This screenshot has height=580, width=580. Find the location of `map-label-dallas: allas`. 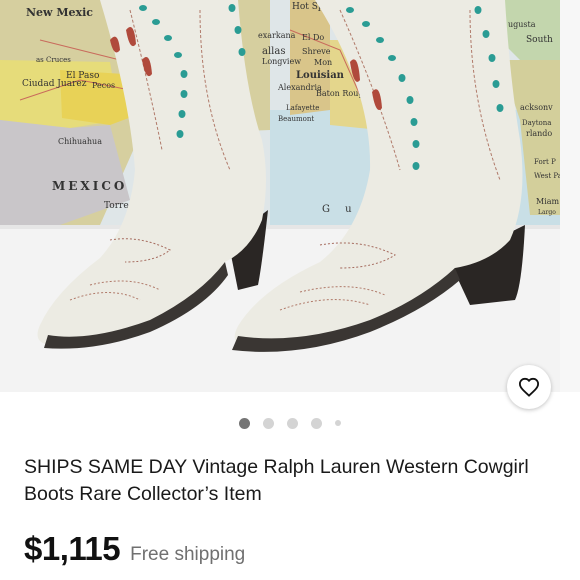

map-label-dallas: allas is located at coordinates (273, 51).